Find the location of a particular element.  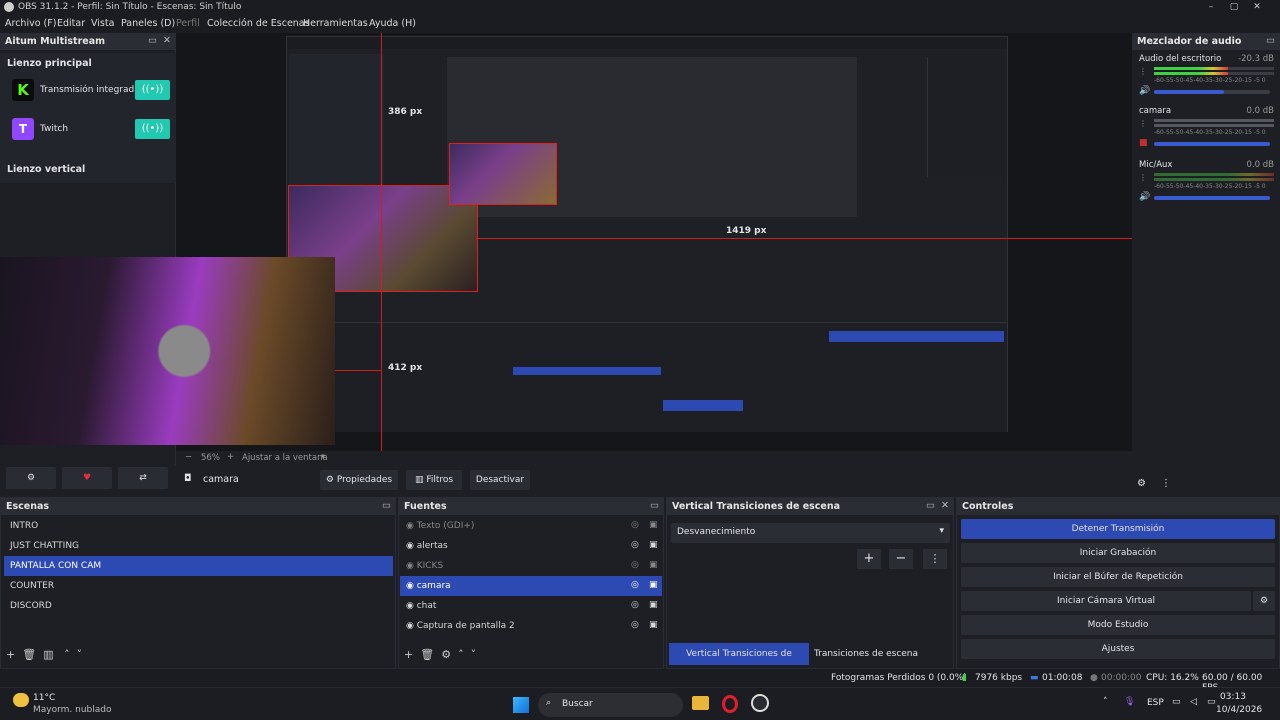

source-item: ◉ KICKS ◎ ▣ is located at coordinates (531, 566).